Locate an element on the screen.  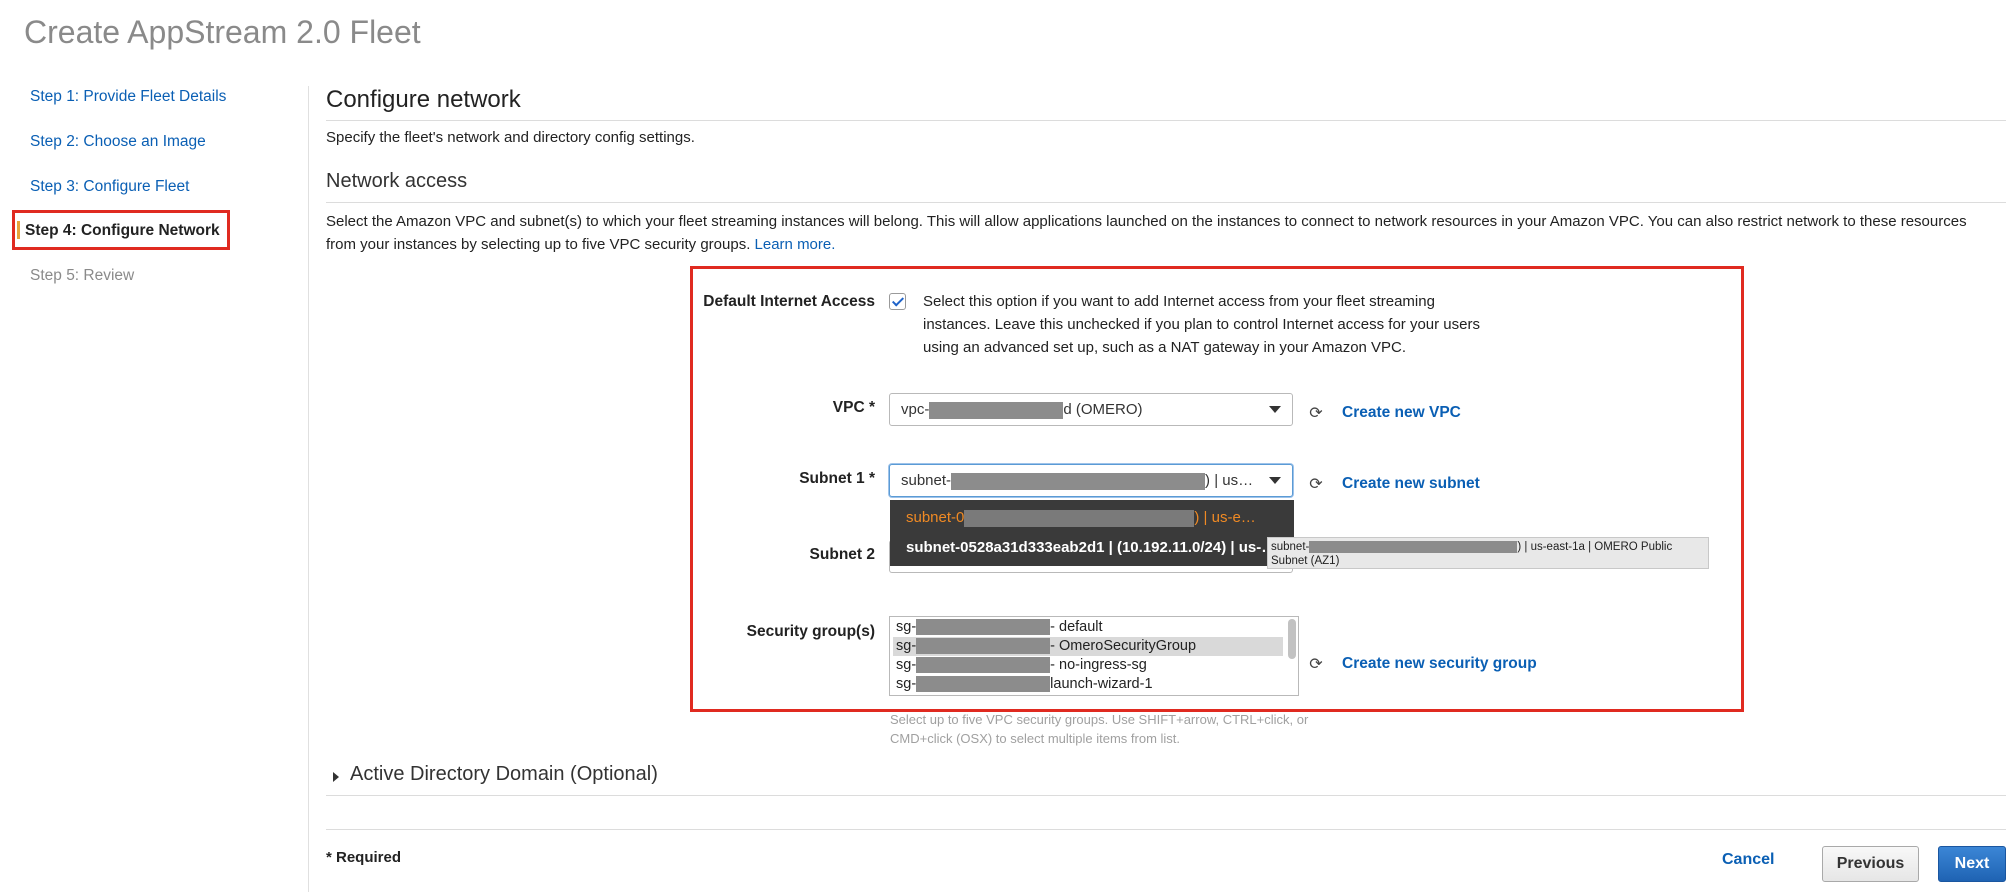
refresh-subnet-icon: ⟳ is located at coordinates (1316, 485).